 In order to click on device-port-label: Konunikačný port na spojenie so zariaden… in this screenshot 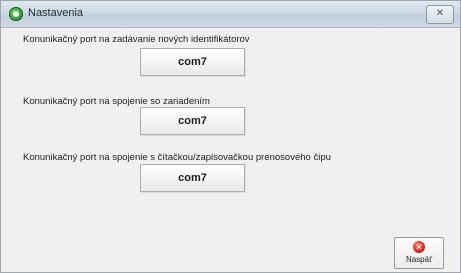, I will do `click(116, 101)`.